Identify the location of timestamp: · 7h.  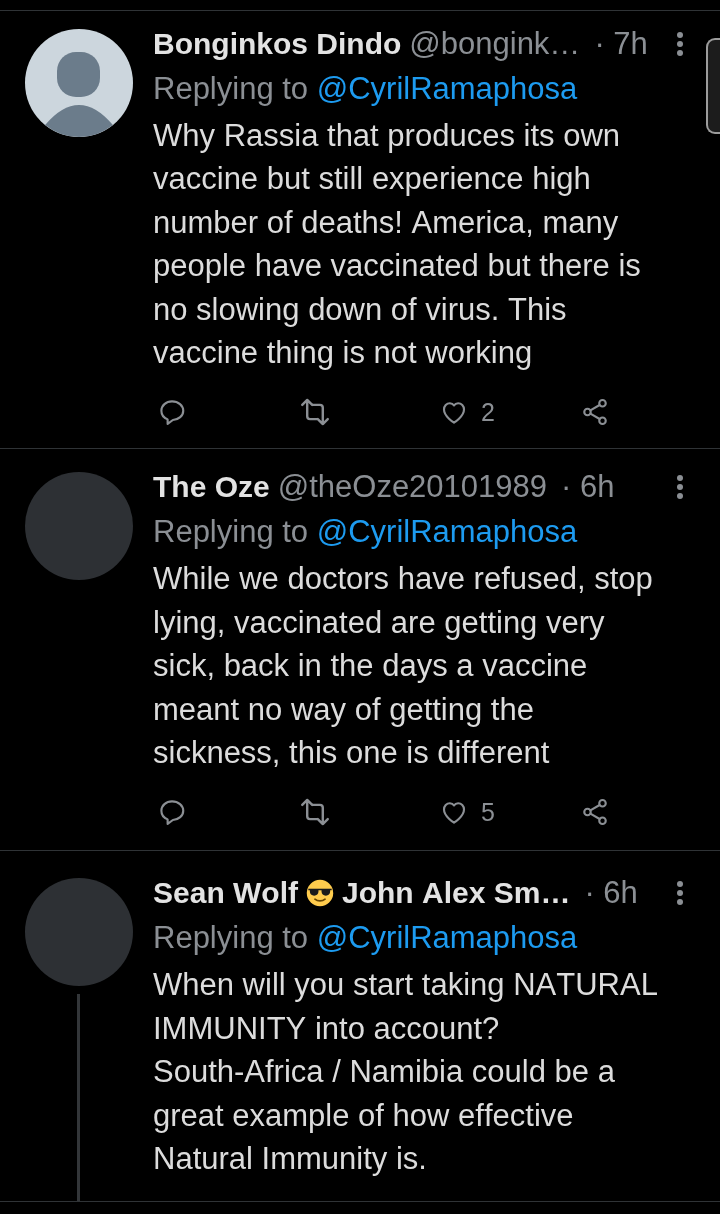
(621, 44).